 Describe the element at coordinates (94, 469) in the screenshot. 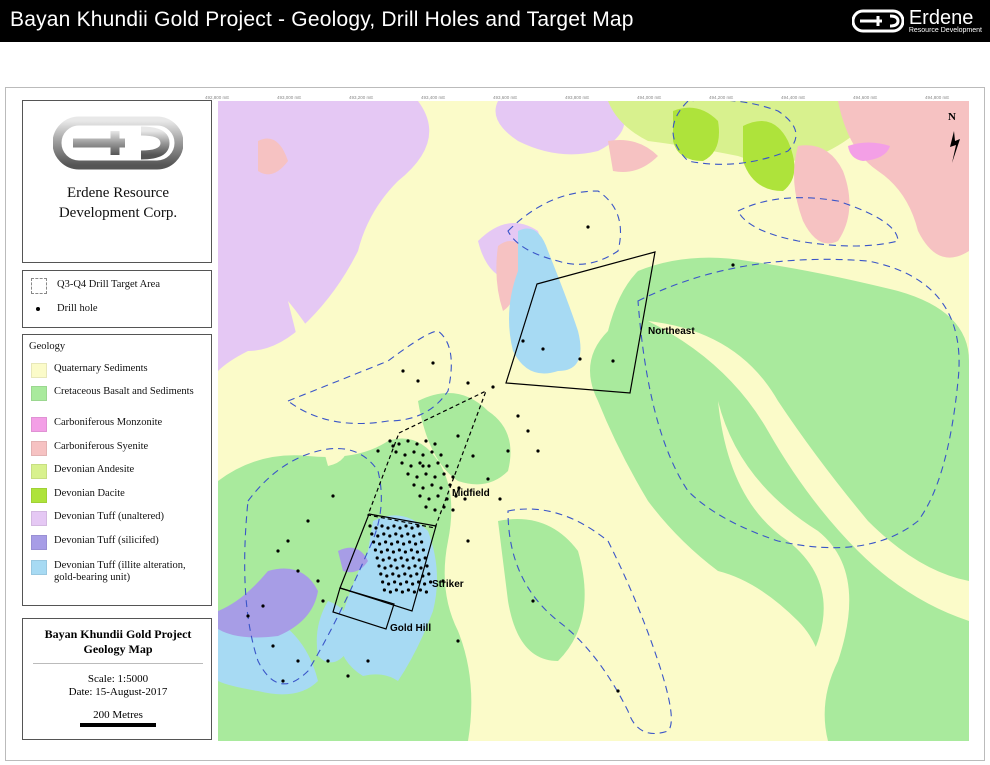

I see `geology-label: Devonian Andesite` at that location.